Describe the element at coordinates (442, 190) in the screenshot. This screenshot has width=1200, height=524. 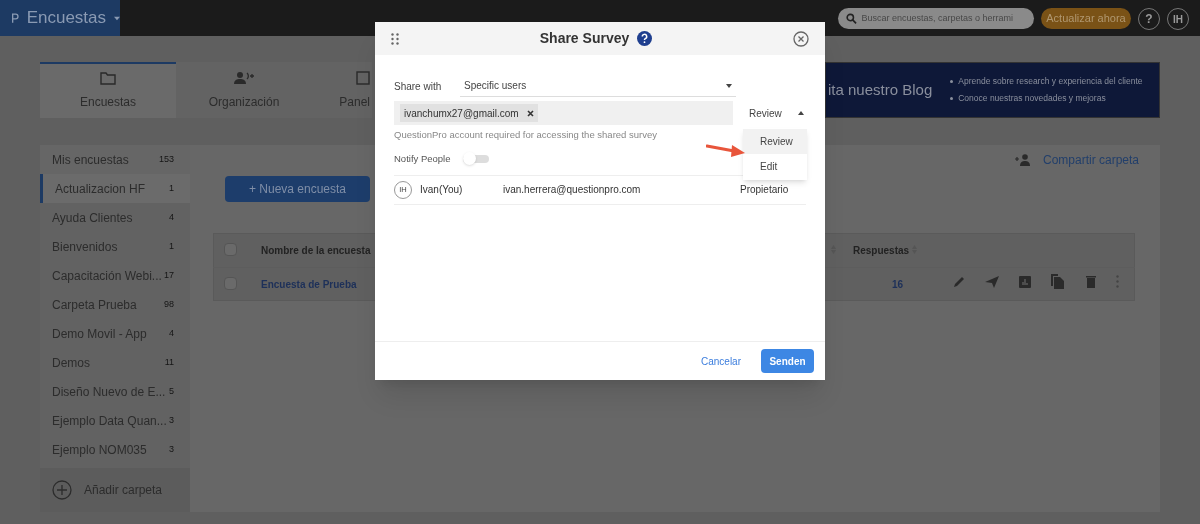
I see `user-name: Ivan(You)` at that location.